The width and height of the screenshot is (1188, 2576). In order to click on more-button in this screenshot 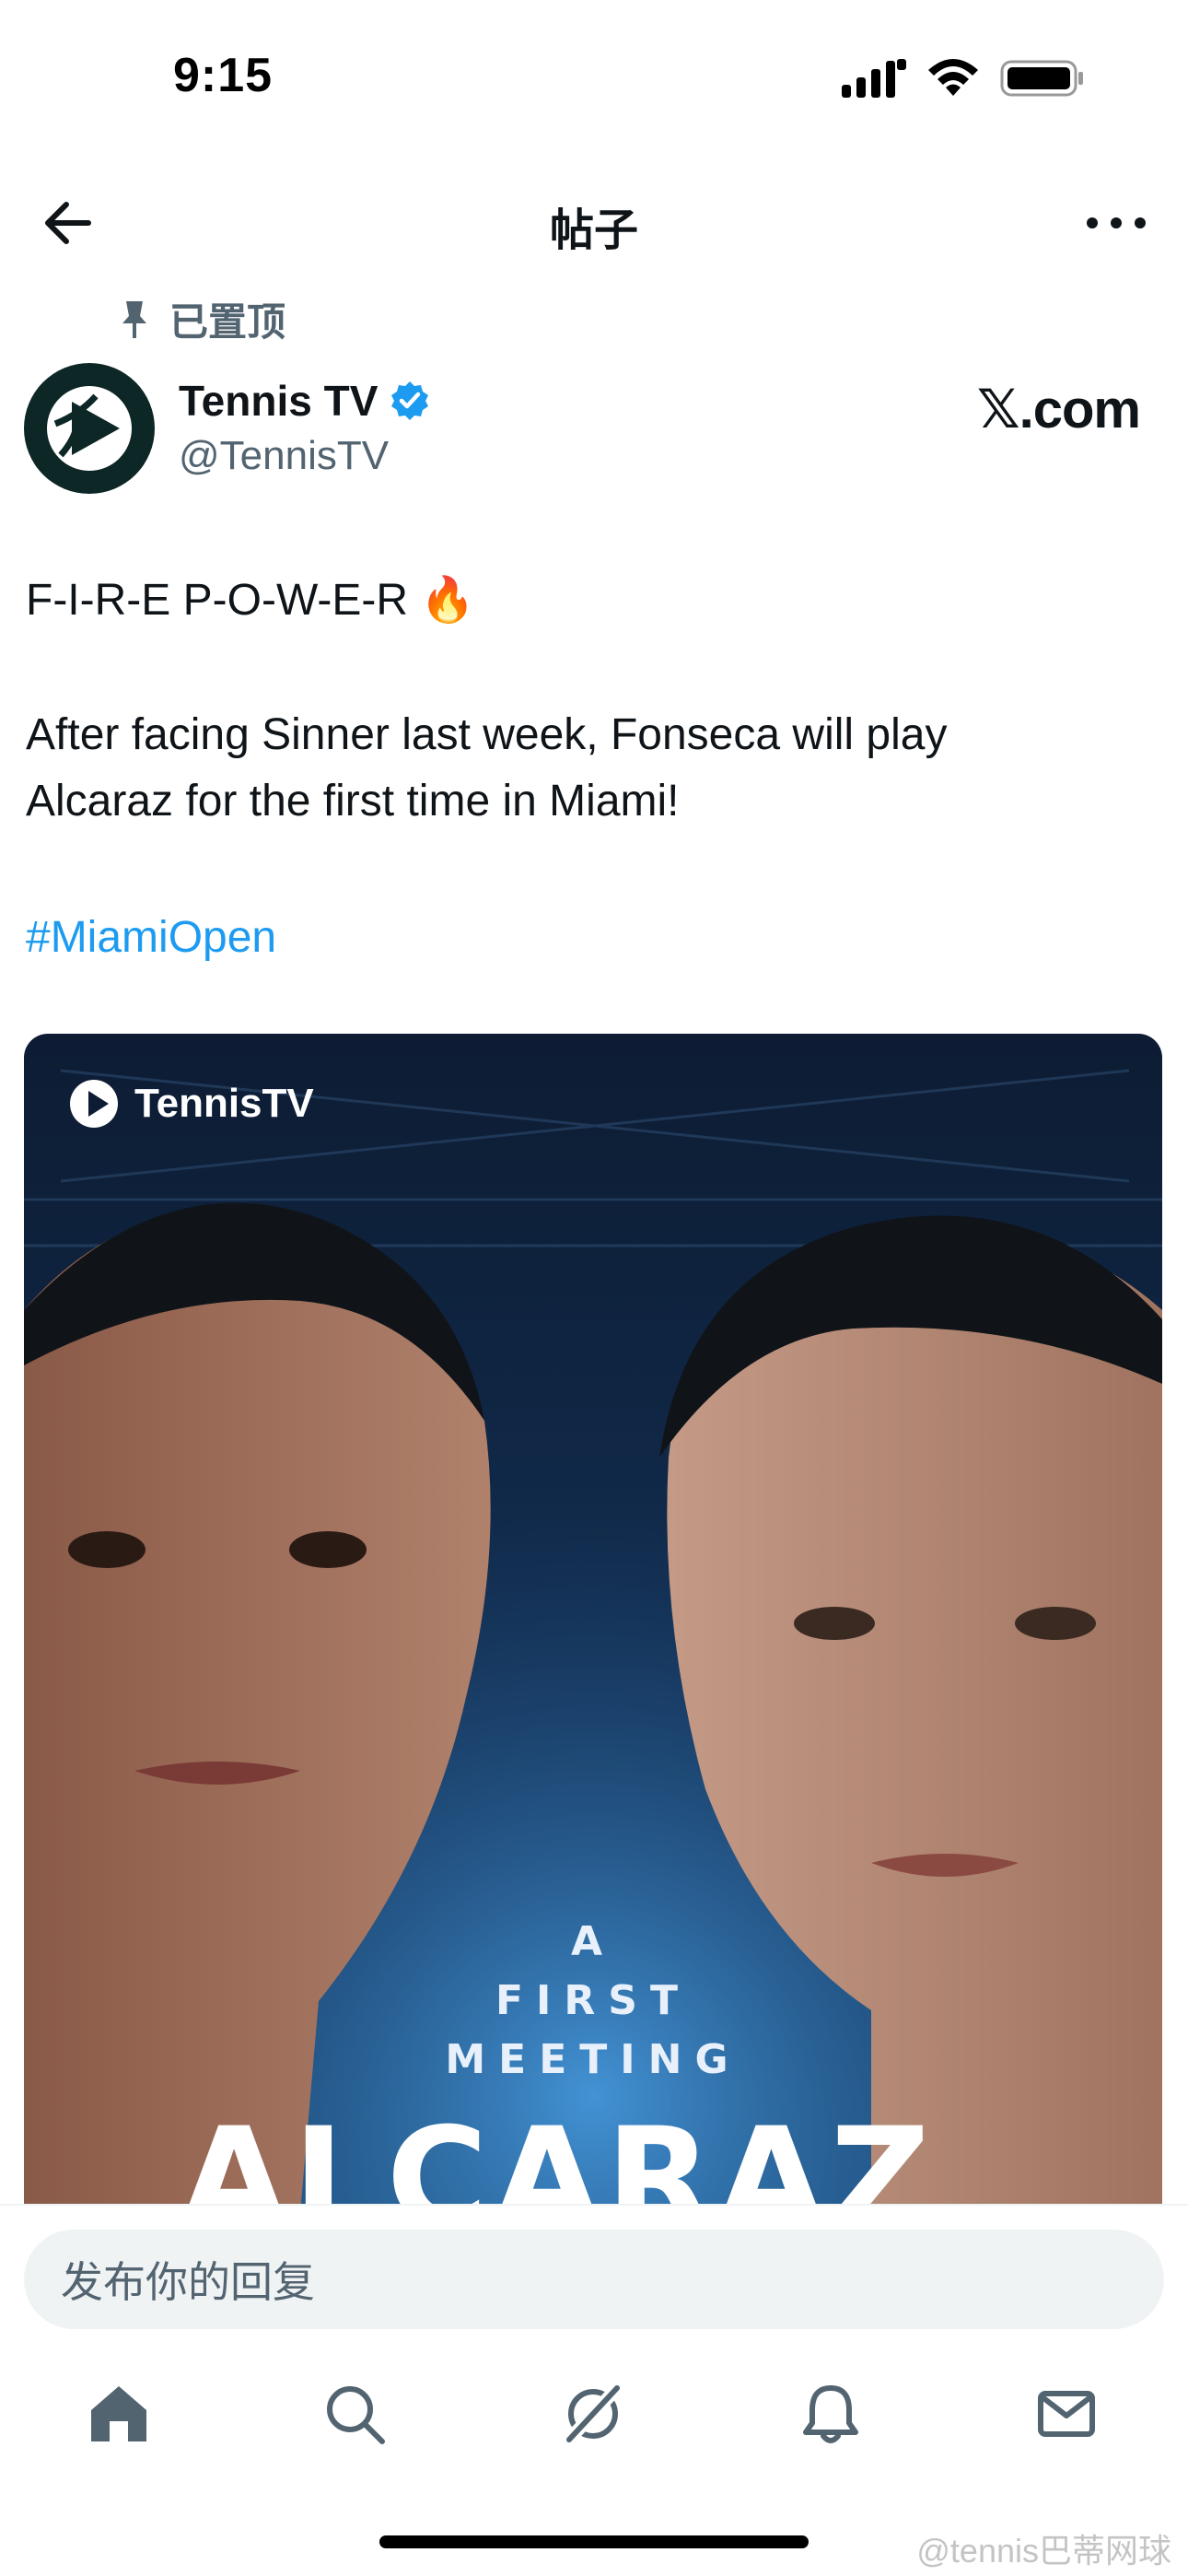, I will do `click(1116, 223)`.